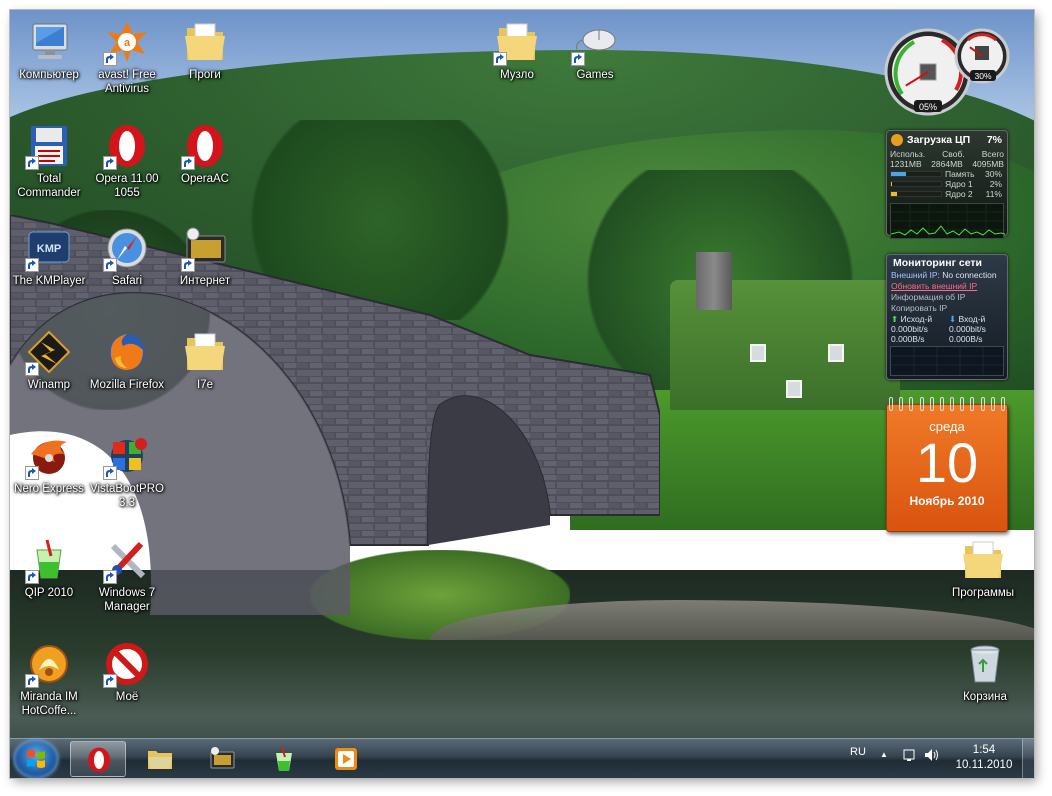  What do you see at coordinates (205, 154) in the screenshot?
I see `desktop-icon-operaac: OperaAC` at bounding box center [205, 154].